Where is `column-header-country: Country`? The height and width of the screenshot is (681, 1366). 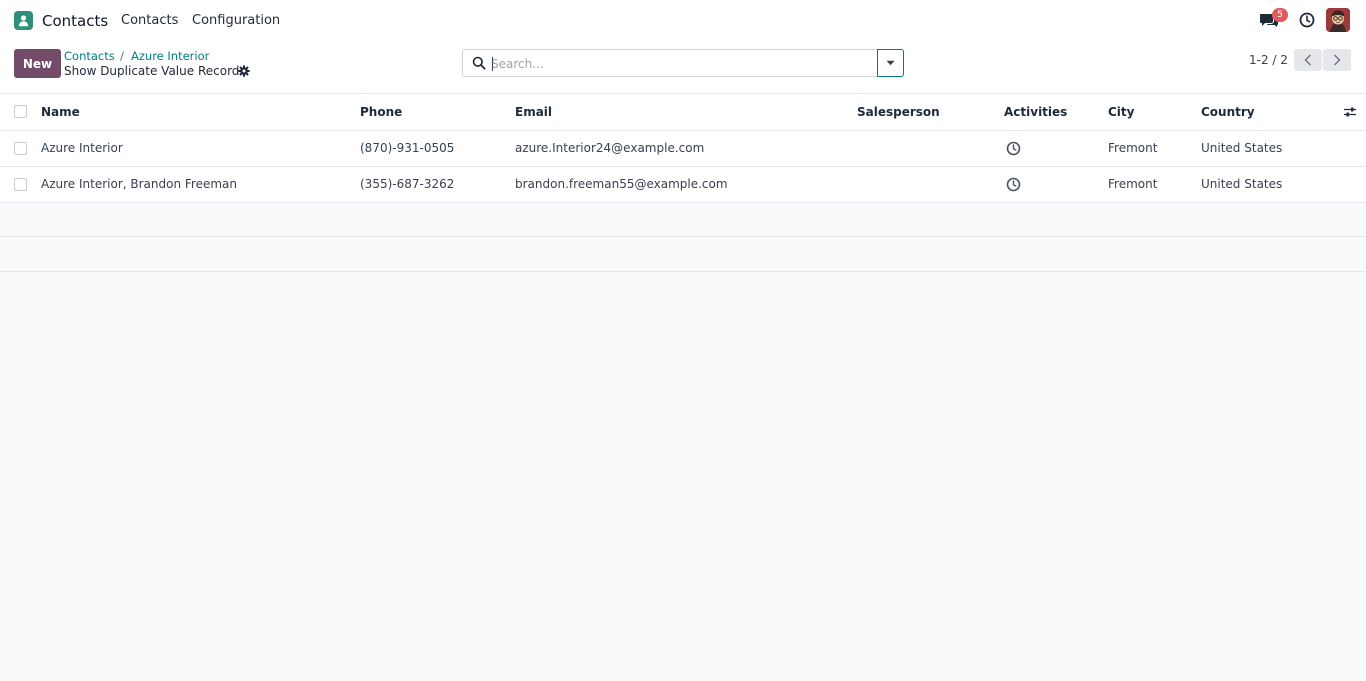 column-header-country: Country is located at coordinates (1228, 112).